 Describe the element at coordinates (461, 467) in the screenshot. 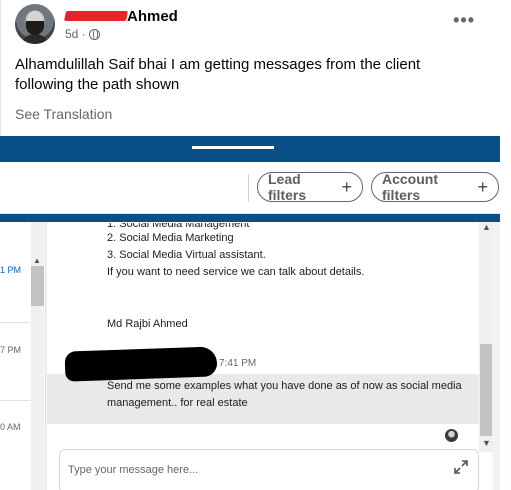

I see `expand-icon` at that location.